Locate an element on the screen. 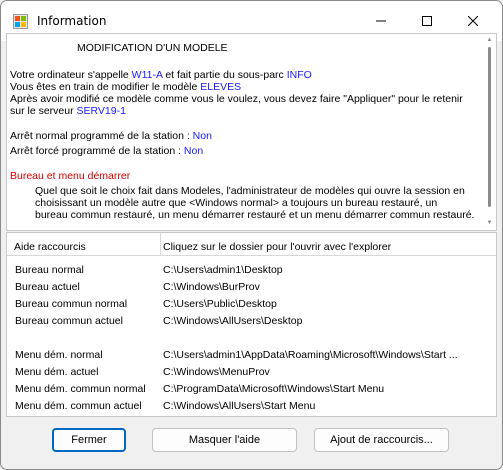 This screenshot has width=503, height=470. scroll-up-icon: ▲ is located at coordinates (489, 40).